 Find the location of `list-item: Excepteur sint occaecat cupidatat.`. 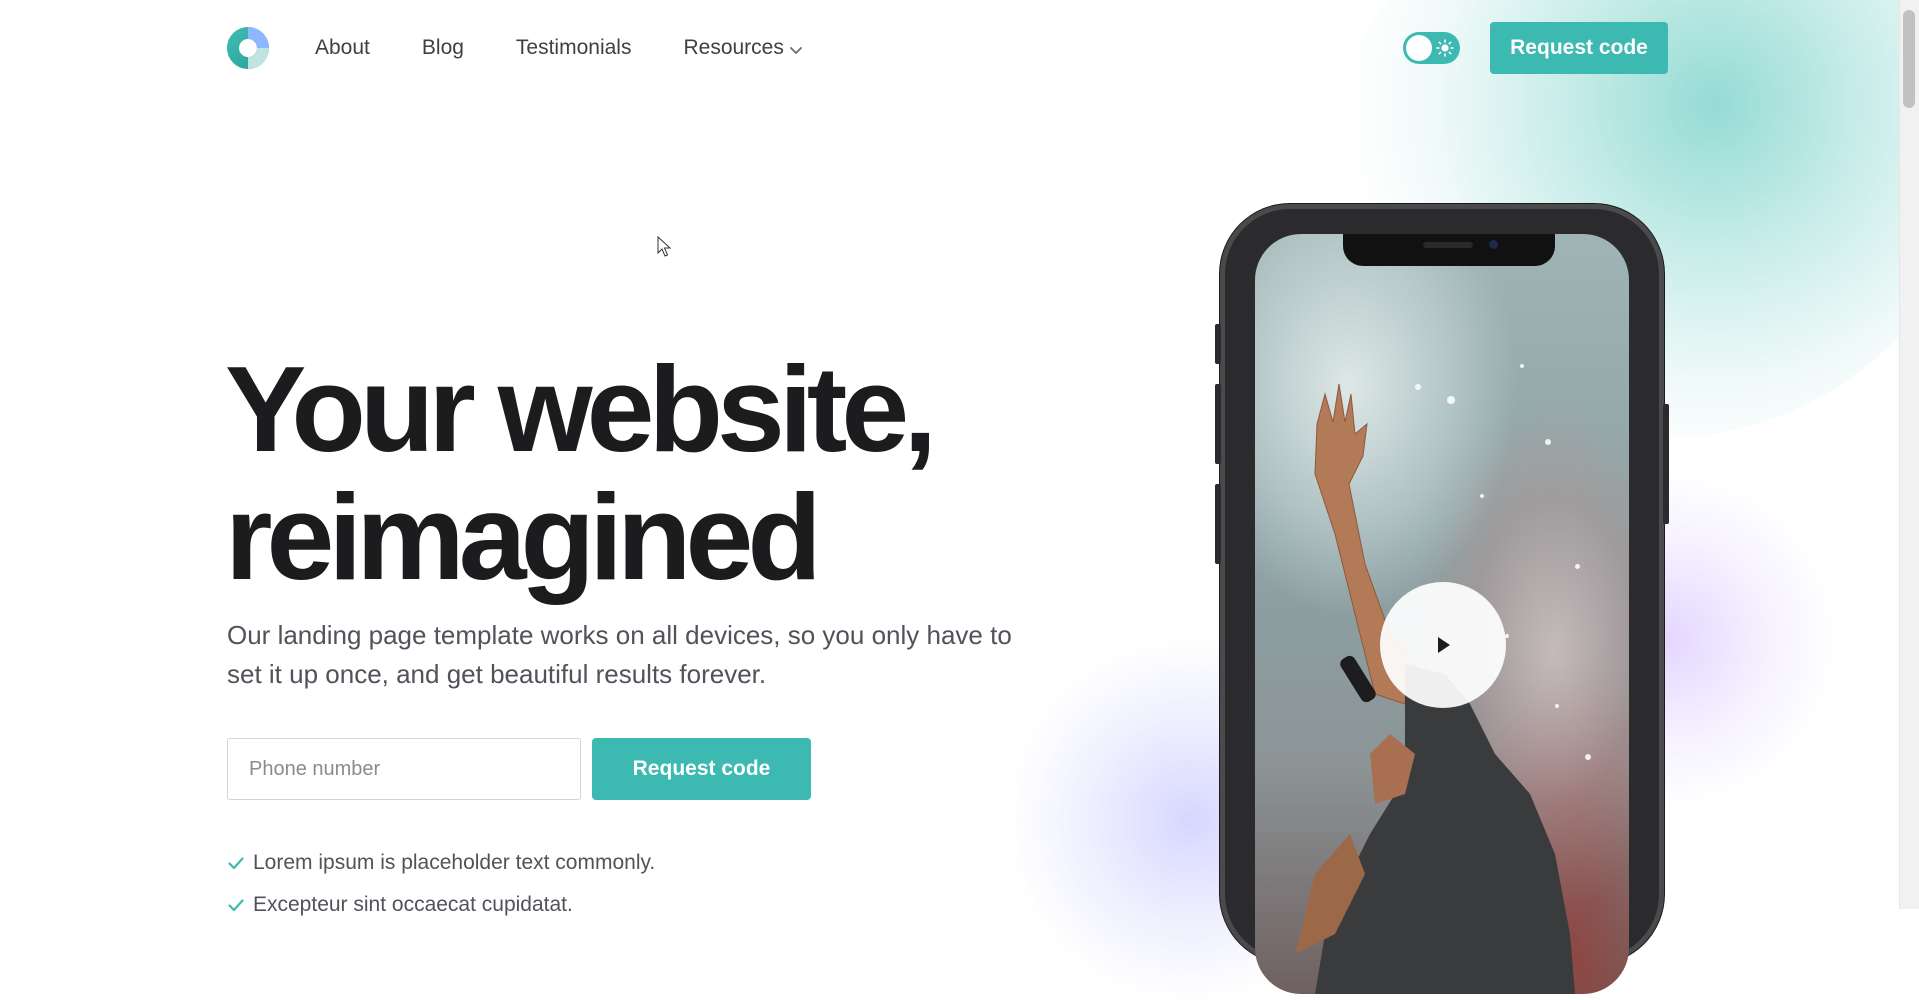

list-item: Excepteur sint occaecat cupidatat. is located at coordinates (441, 905).